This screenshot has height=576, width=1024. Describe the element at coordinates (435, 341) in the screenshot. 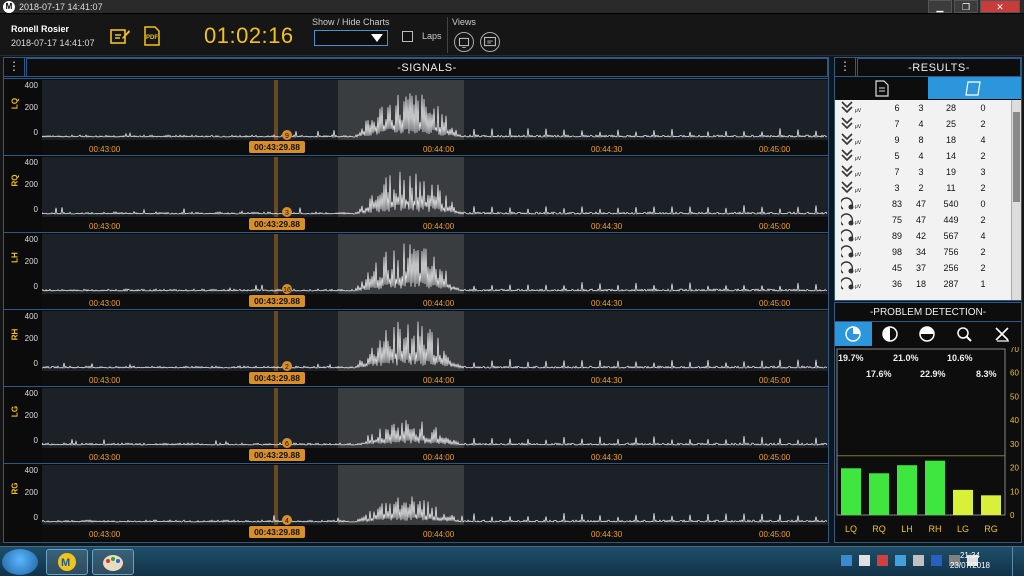

I see `signal-plot: 2` at that location.